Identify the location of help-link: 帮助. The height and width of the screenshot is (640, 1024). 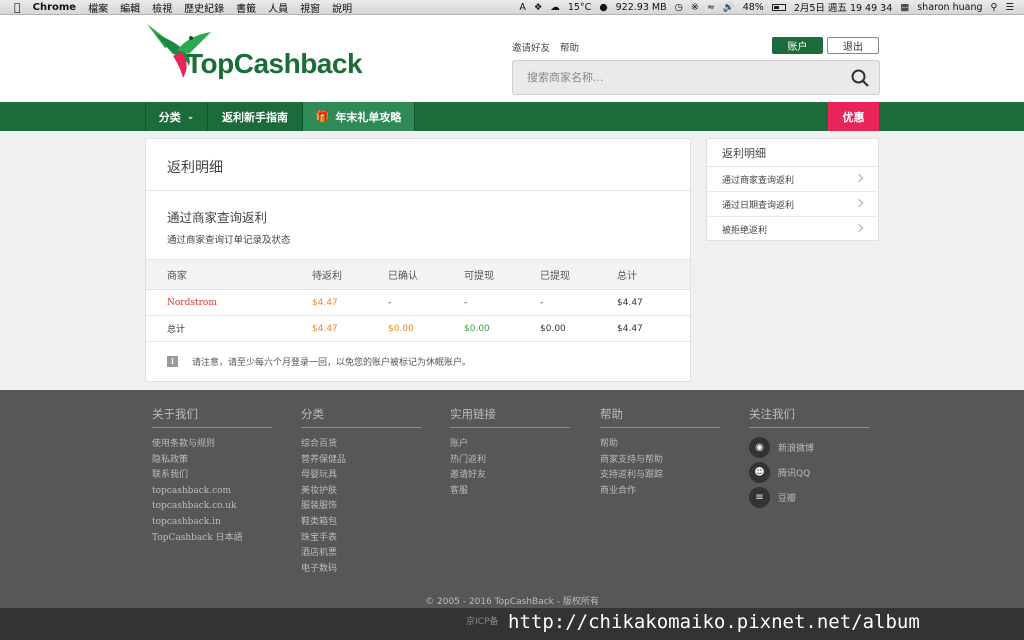
(569, 47).